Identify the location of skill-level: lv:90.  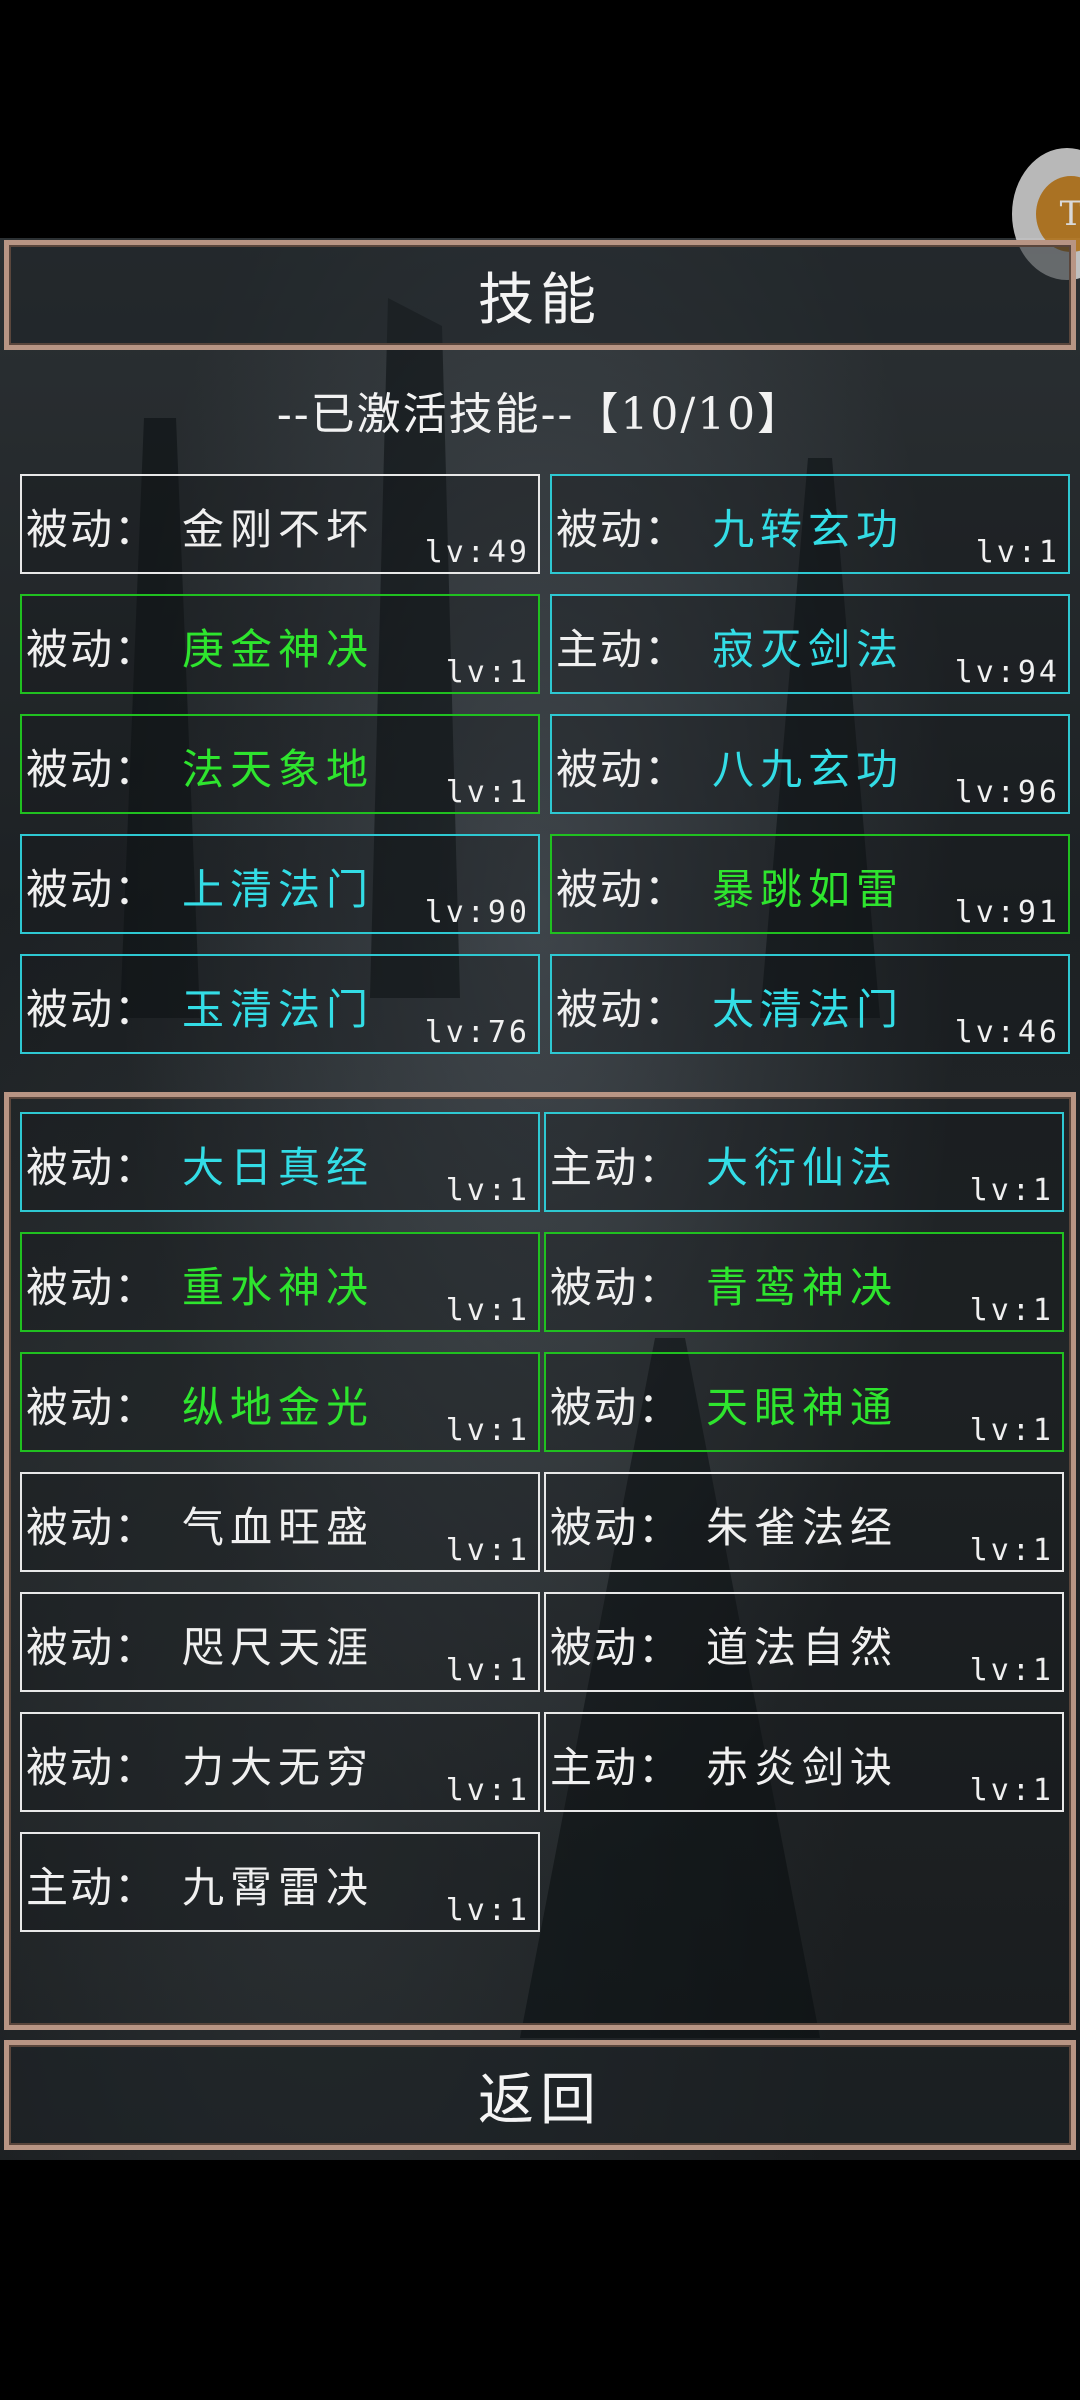
(477, 912).